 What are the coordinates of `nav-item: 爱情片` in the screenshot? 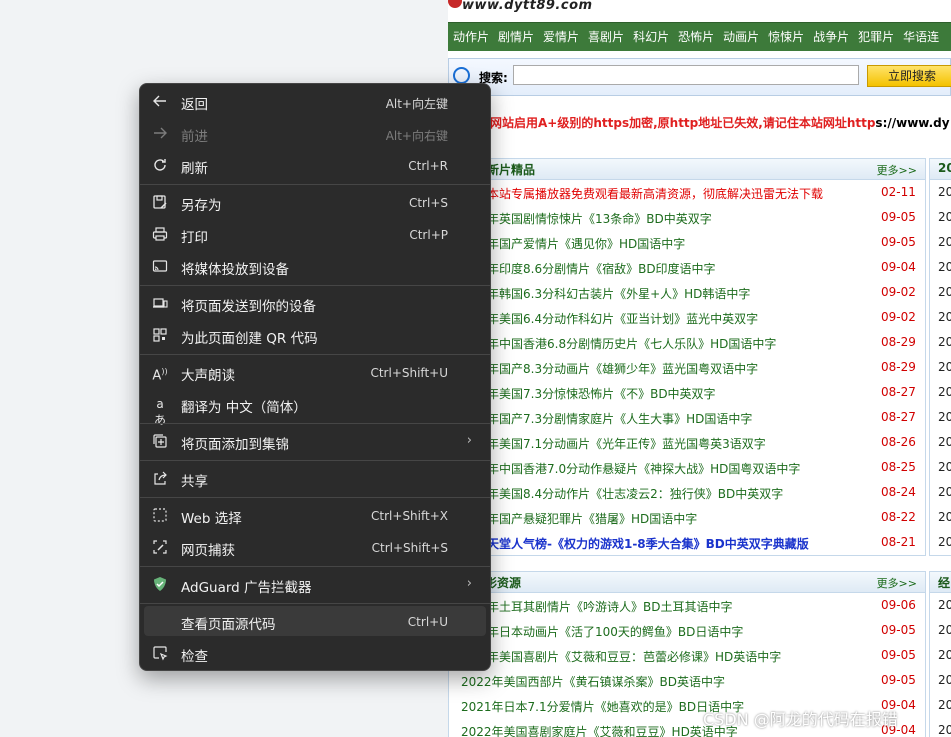 It's located at (560, 37).